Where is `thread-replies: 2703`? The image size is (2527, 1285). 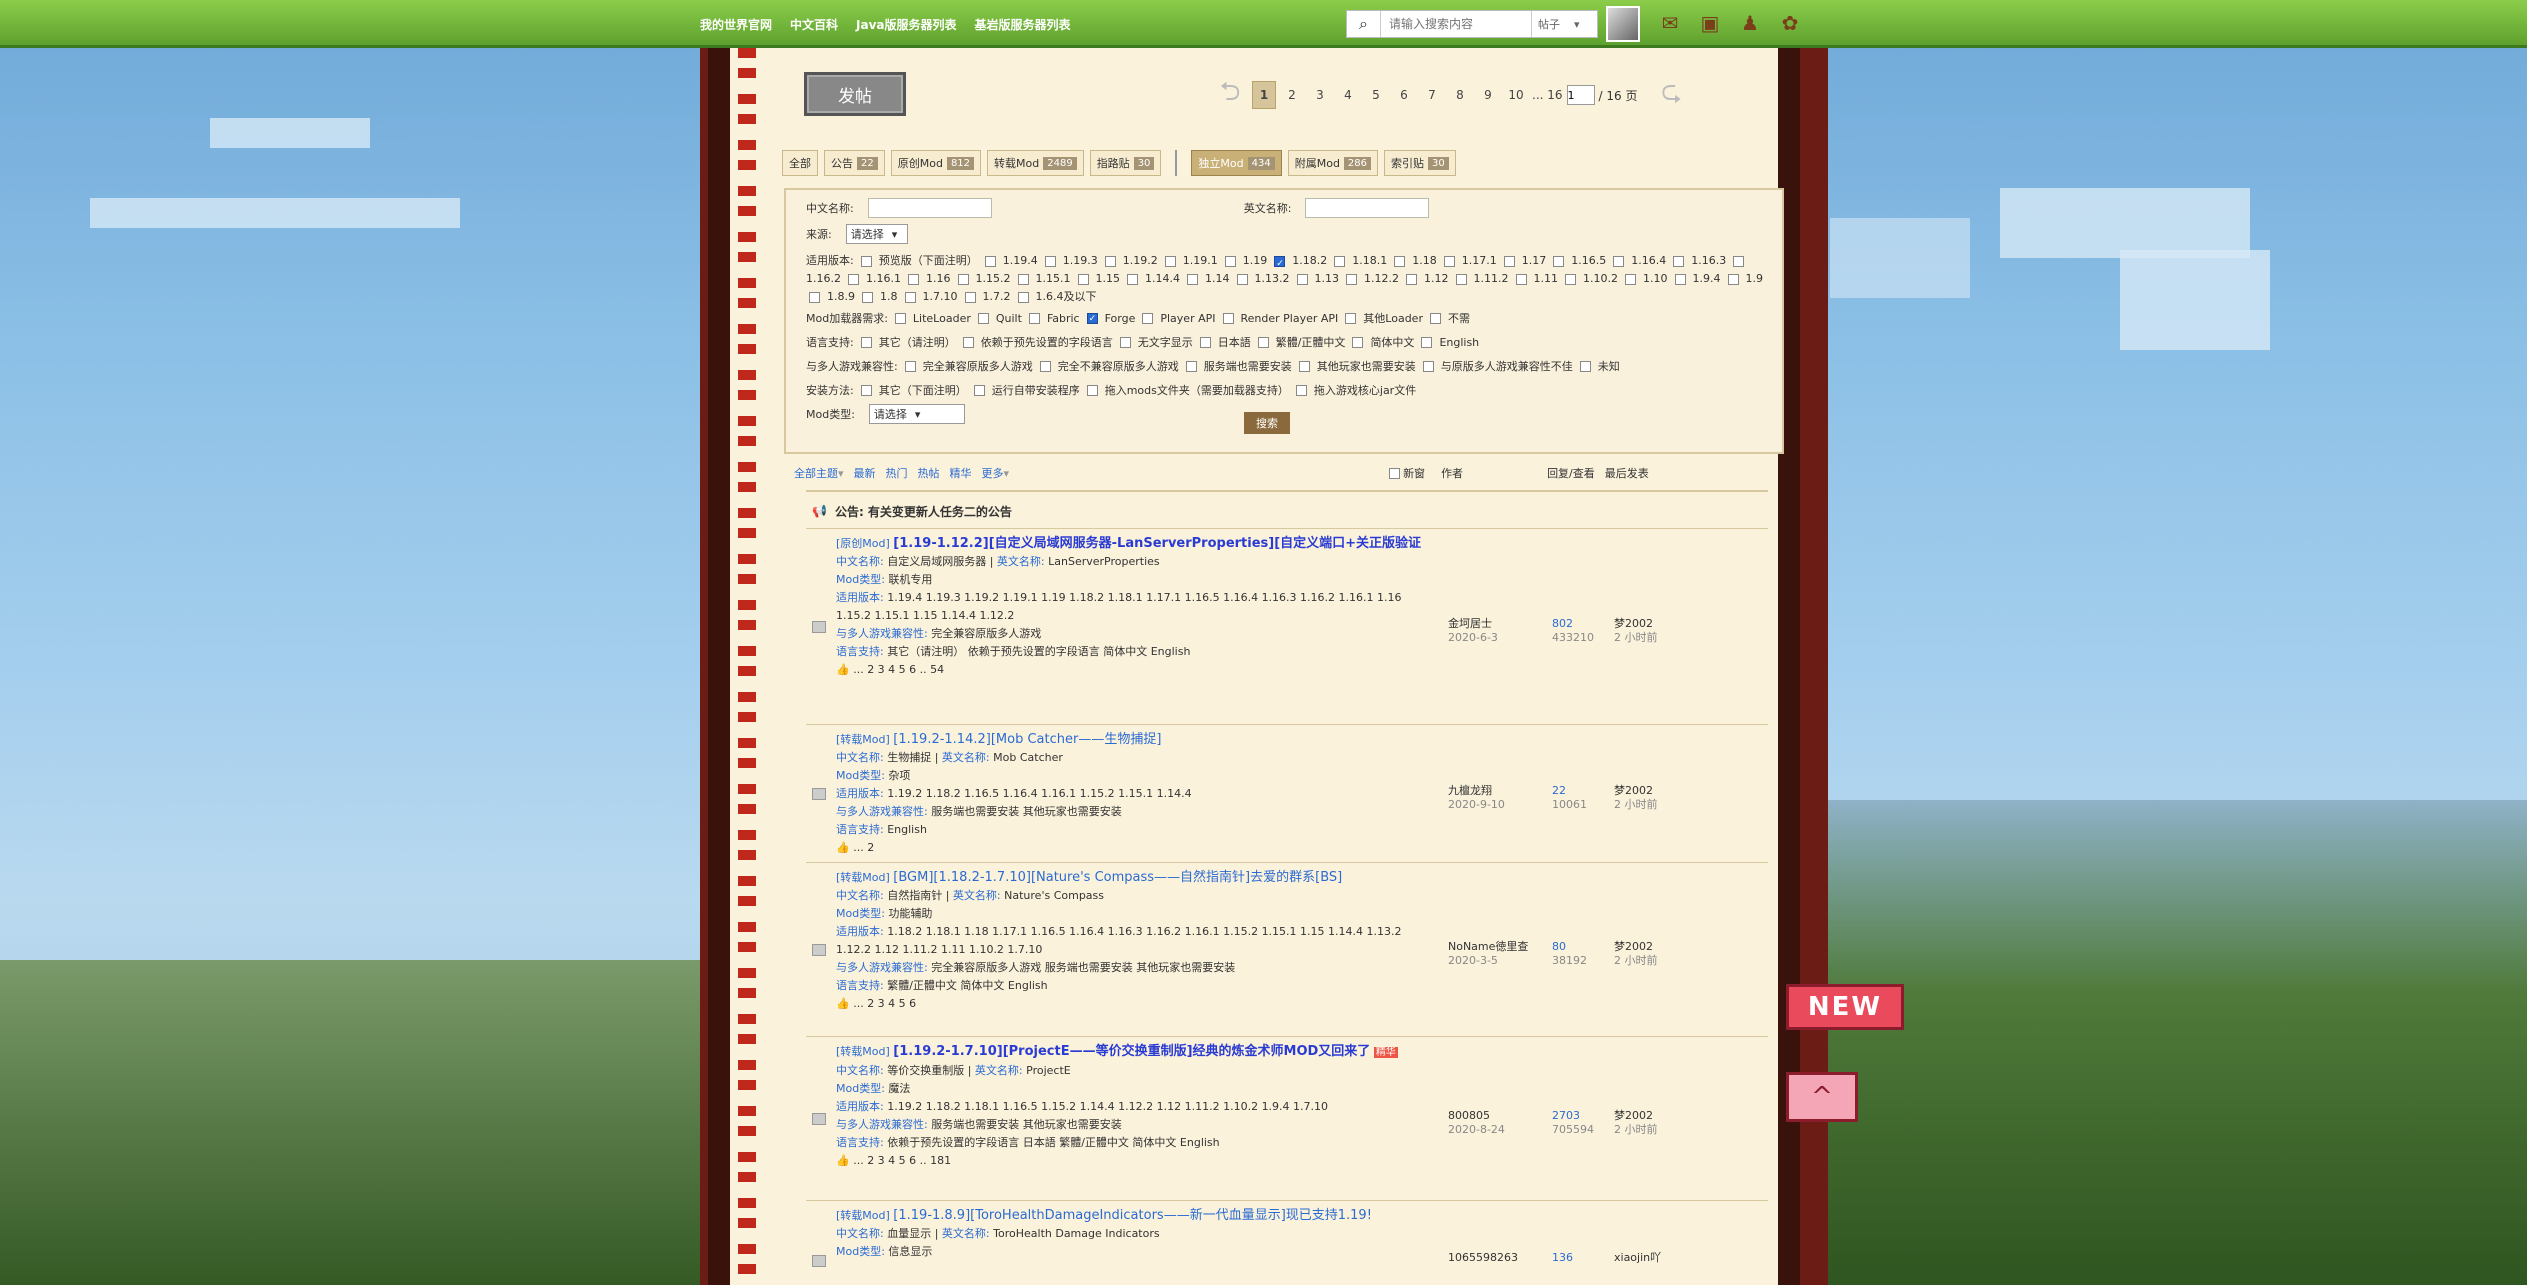
thread-replies: 2703 is located at coordinates (1566, 1115).